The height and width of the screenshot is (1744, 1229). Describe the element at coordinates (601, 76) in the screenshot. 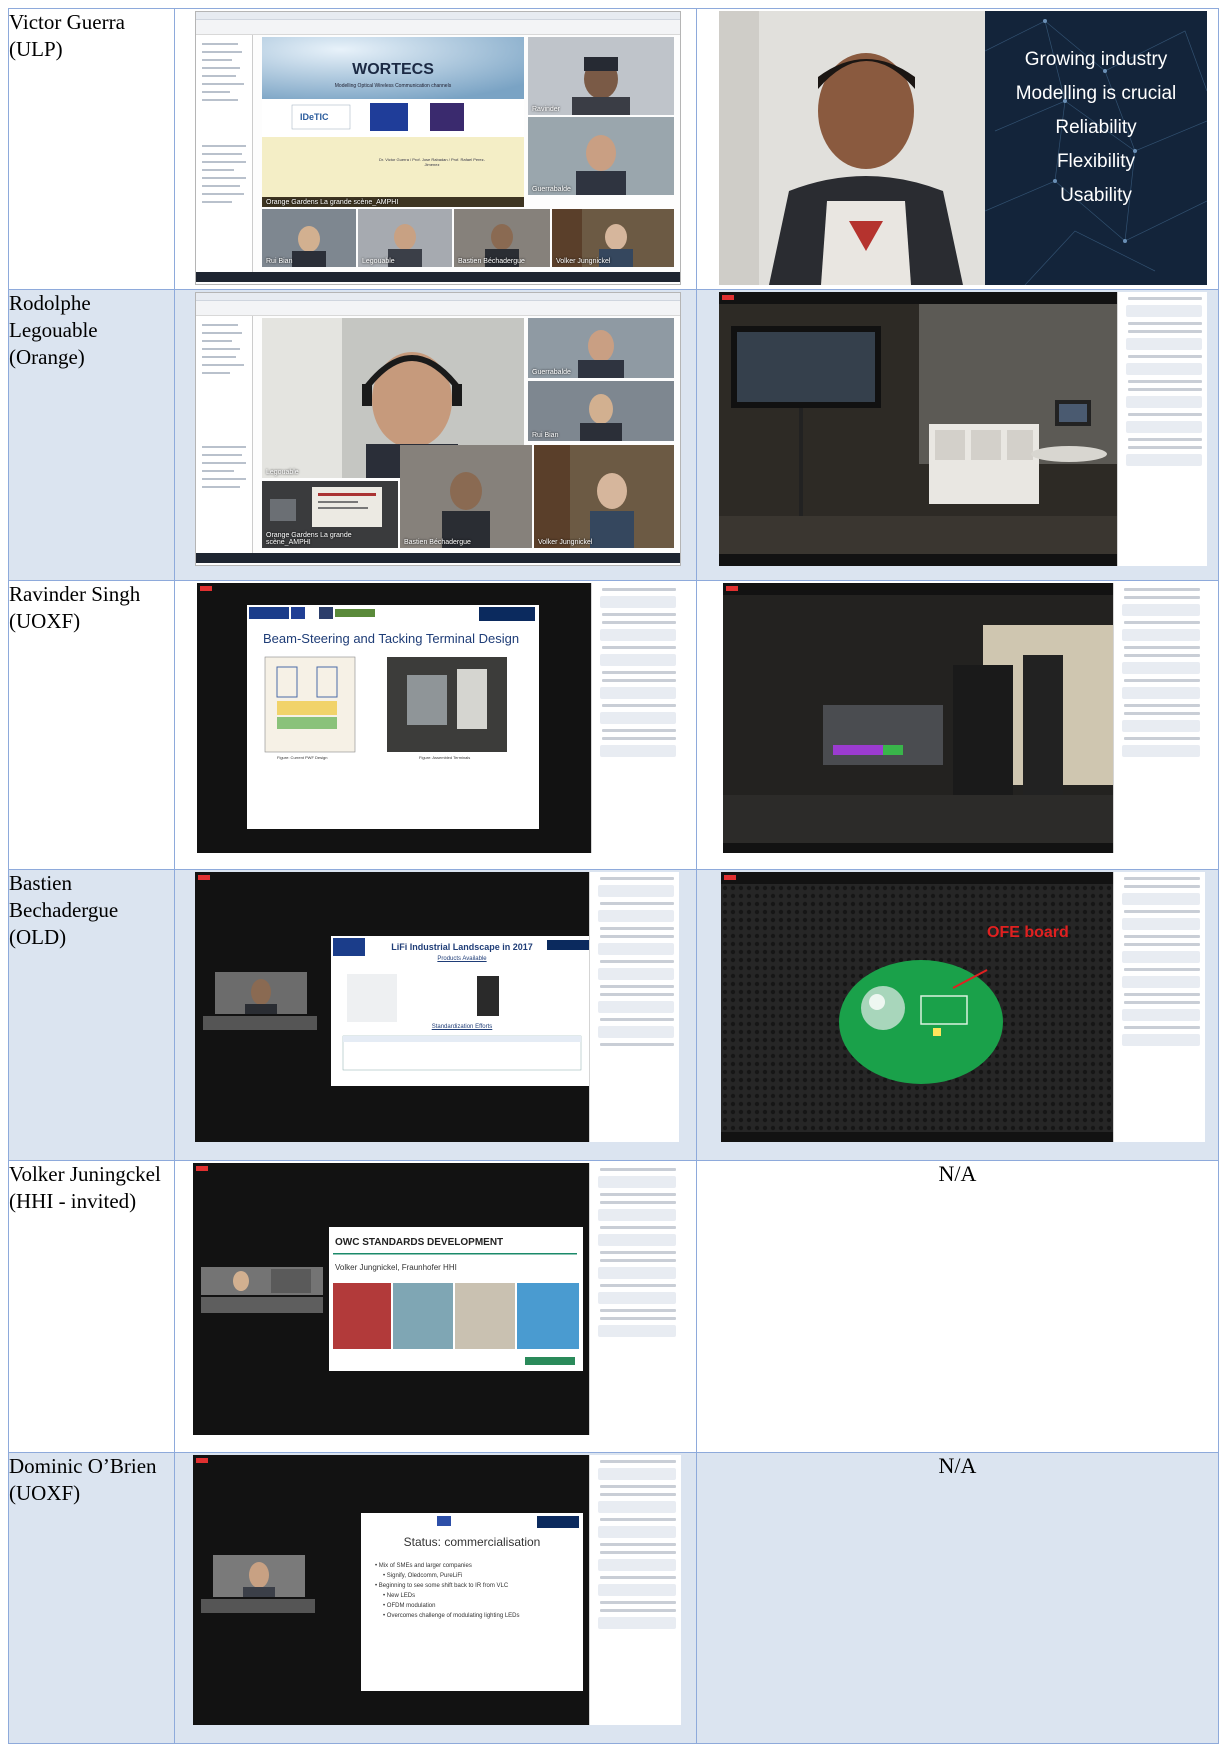

I see `participant-tile: Ravinder` at that location.